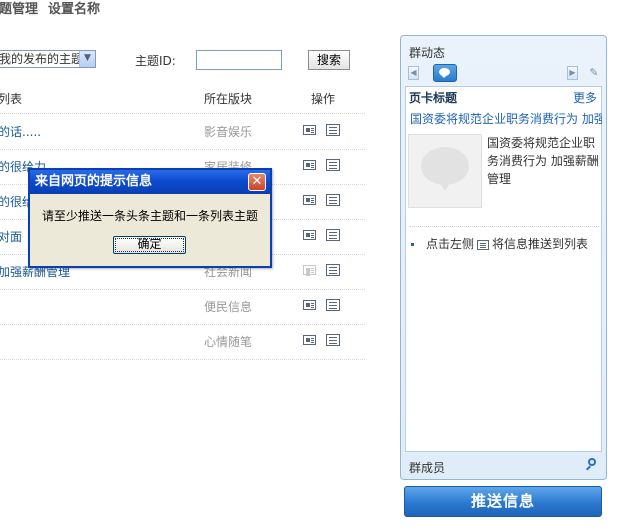 The width and height of the screenshot is (622, 527). I want to click on wrench-icon: ✎, so click(594, 73).